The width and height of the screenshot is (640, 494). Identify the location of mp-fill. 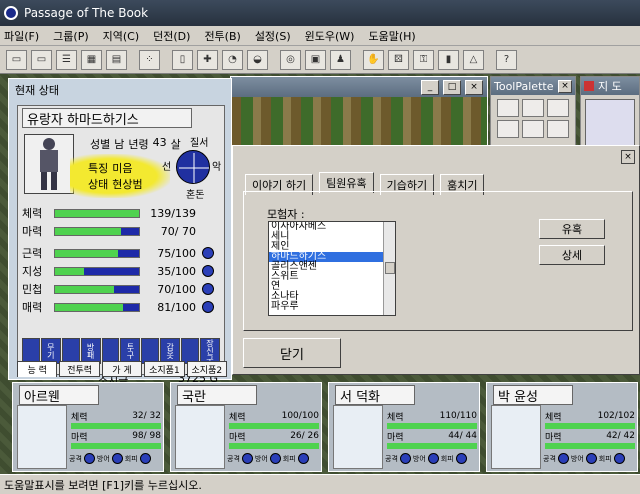
(590, 446).